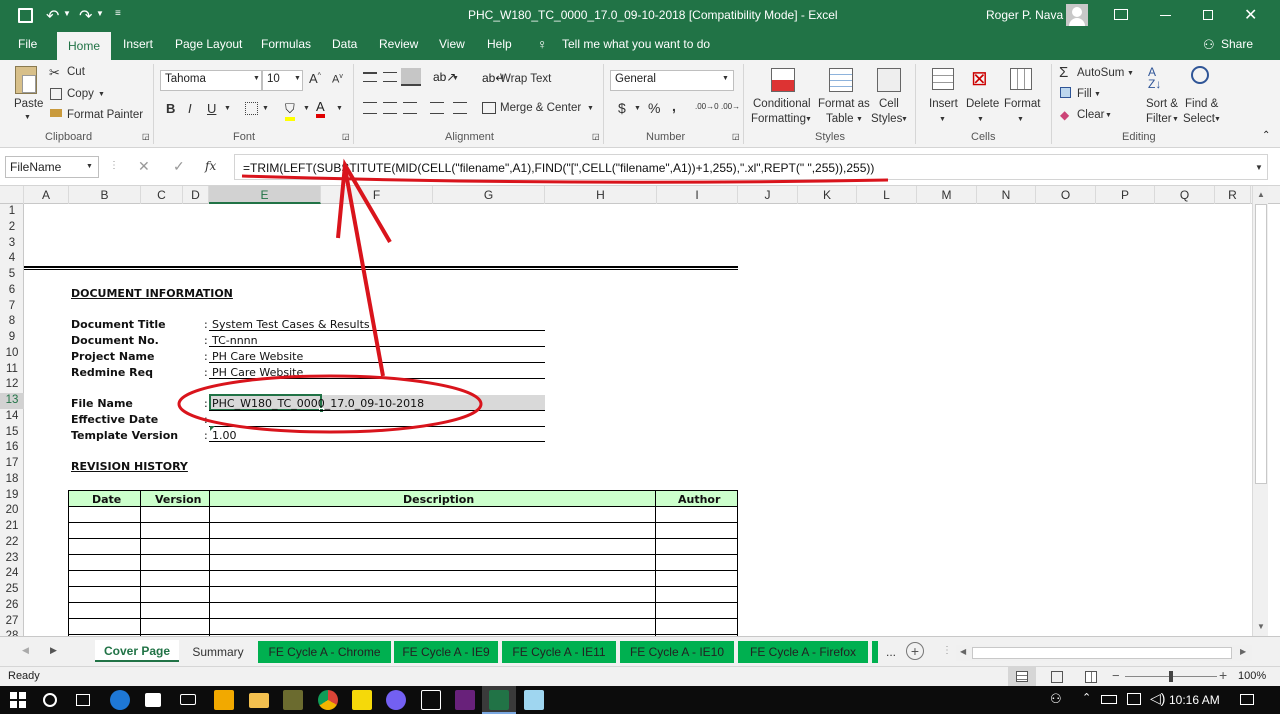  Describe the element at coordinates (324, 652) in the screenshot. I see `sheet-tab-chrome: FE Cycle A - Chrome` at that location.